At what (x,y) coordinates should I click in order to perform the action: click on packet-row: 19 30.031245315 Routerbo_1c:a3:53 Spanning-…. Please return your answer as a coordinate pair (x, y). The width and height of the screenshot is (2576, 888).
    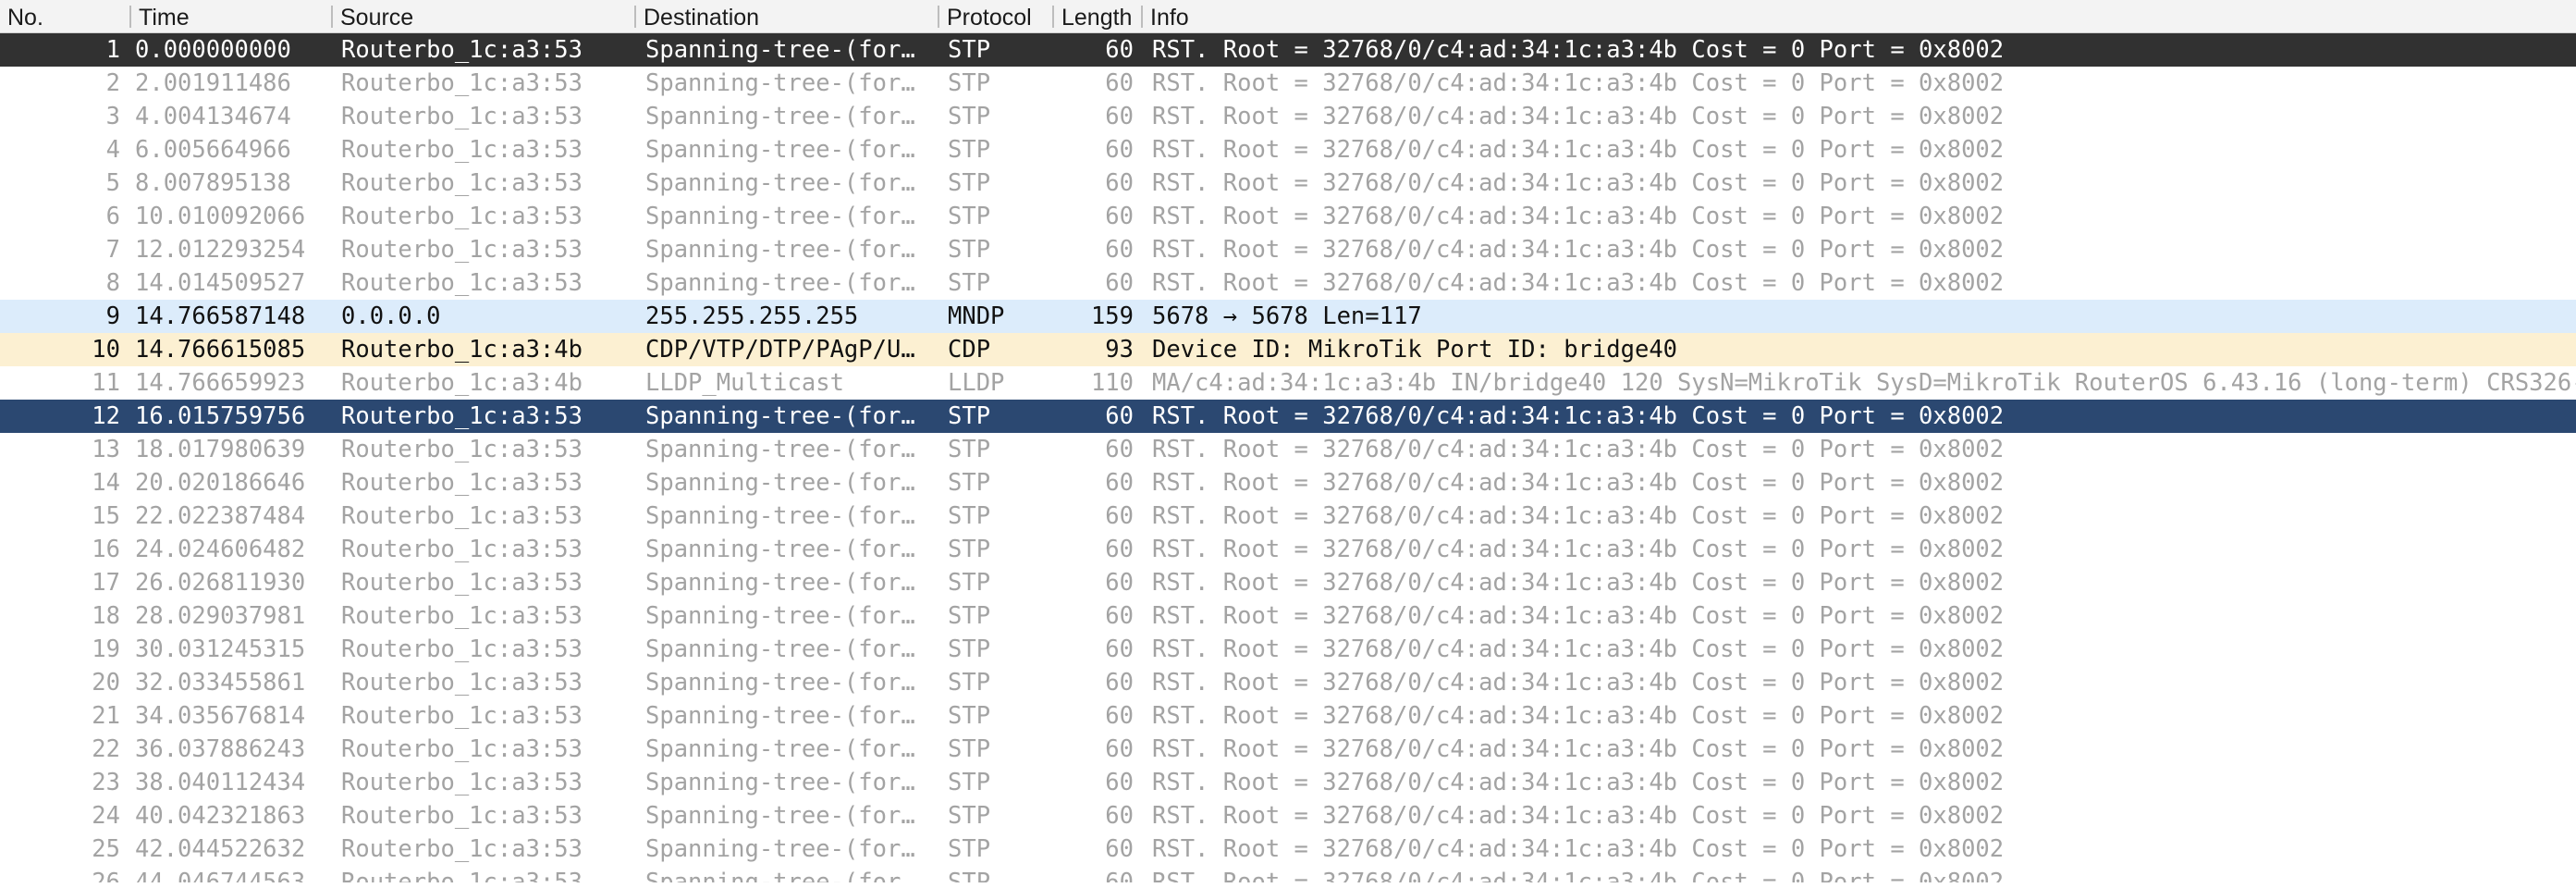
    Looking at the image, I should click on (1288, 649).